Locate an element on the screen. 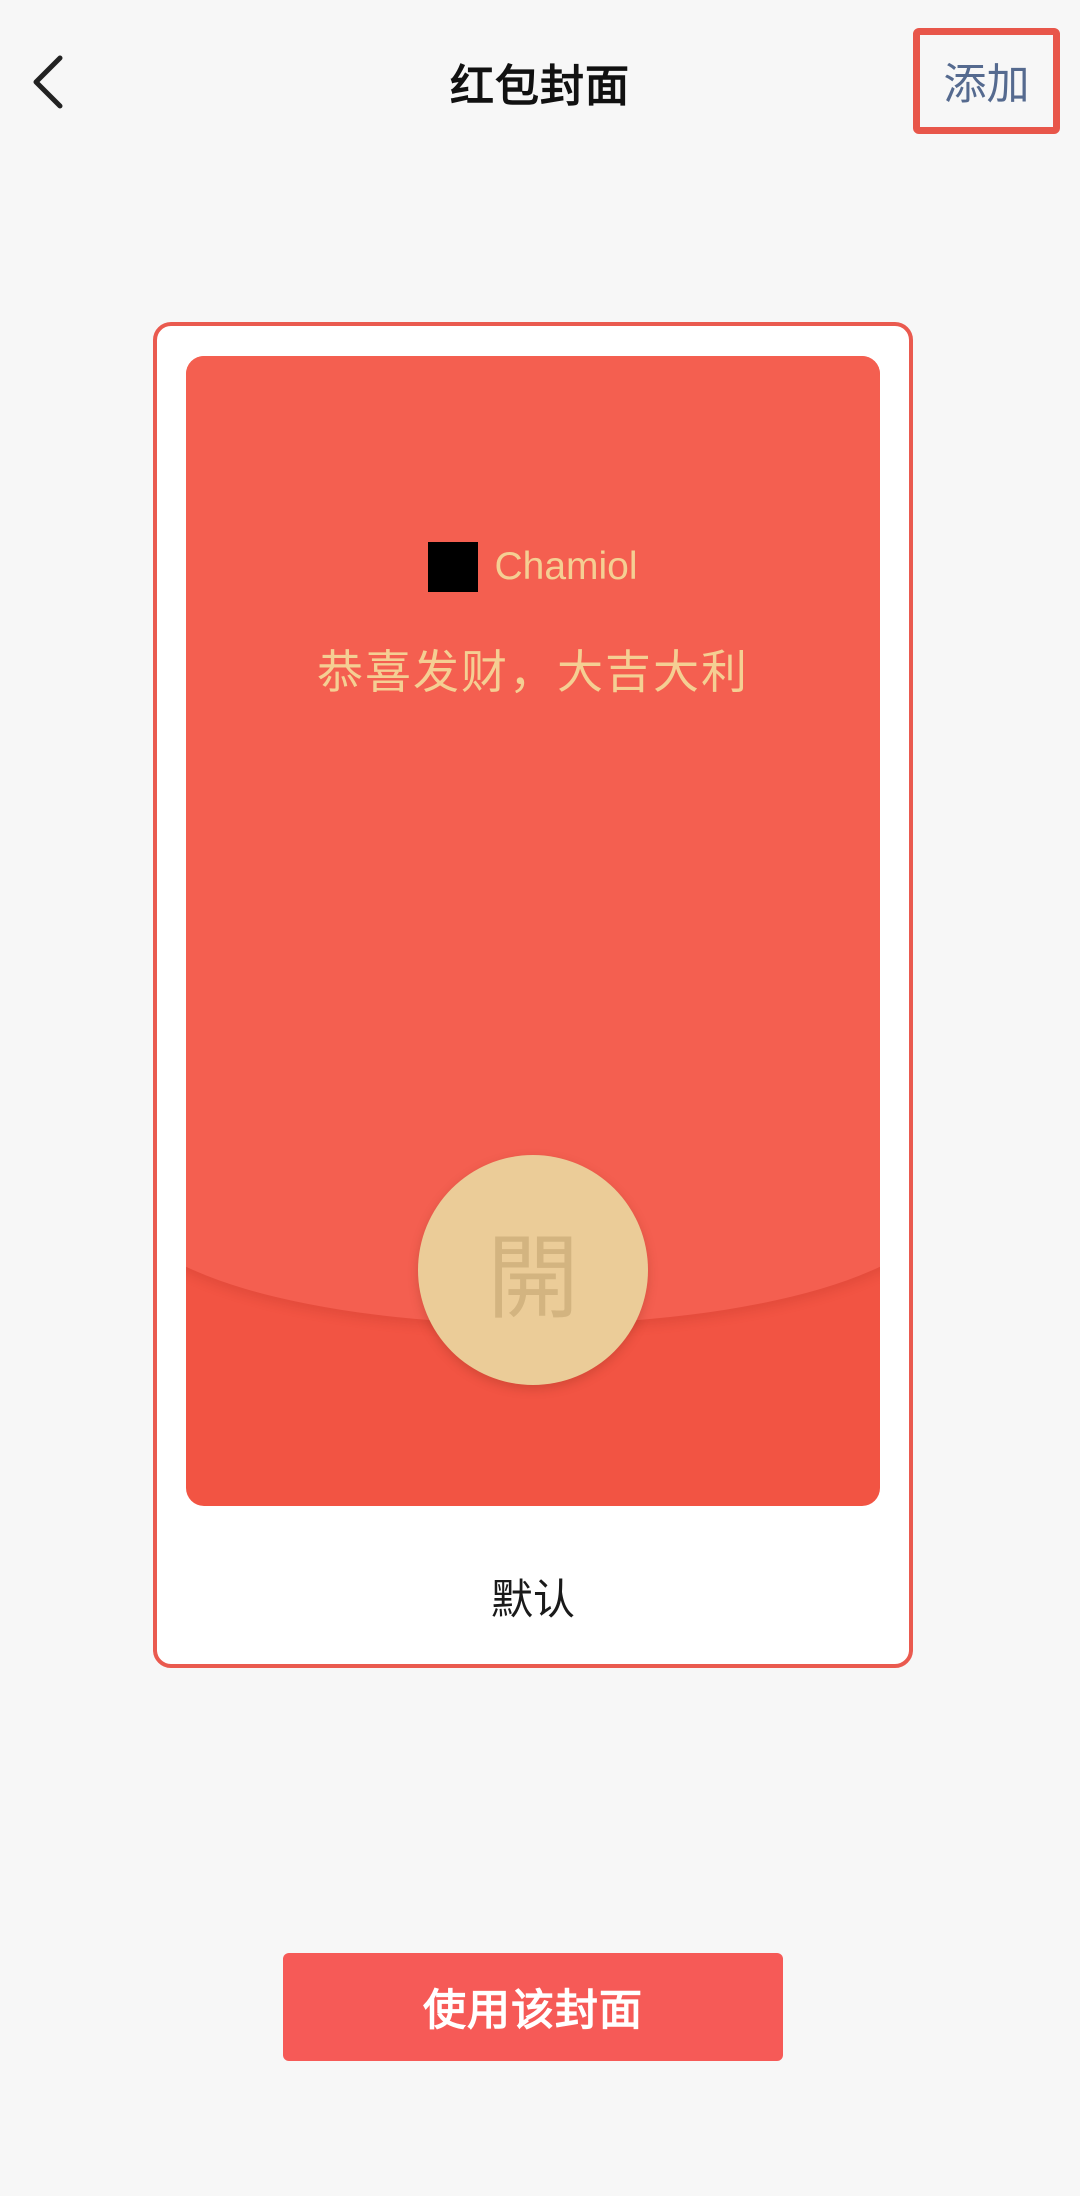 Image resolution: width=1080 pixels, height=2196 pixels. open-button: 開 is located at coordinates (533, 1270).